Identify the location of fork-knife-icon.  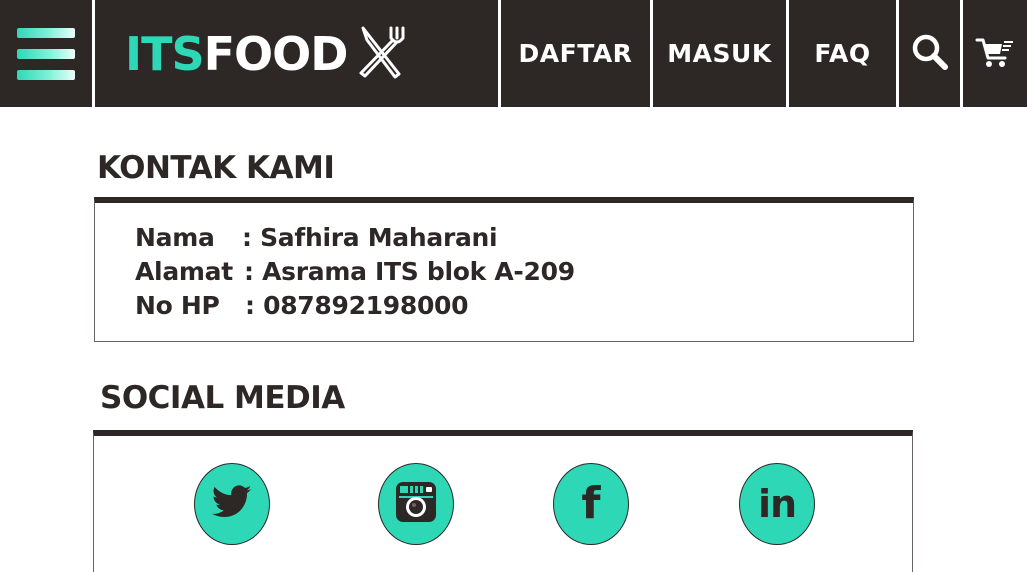
(381, 54).